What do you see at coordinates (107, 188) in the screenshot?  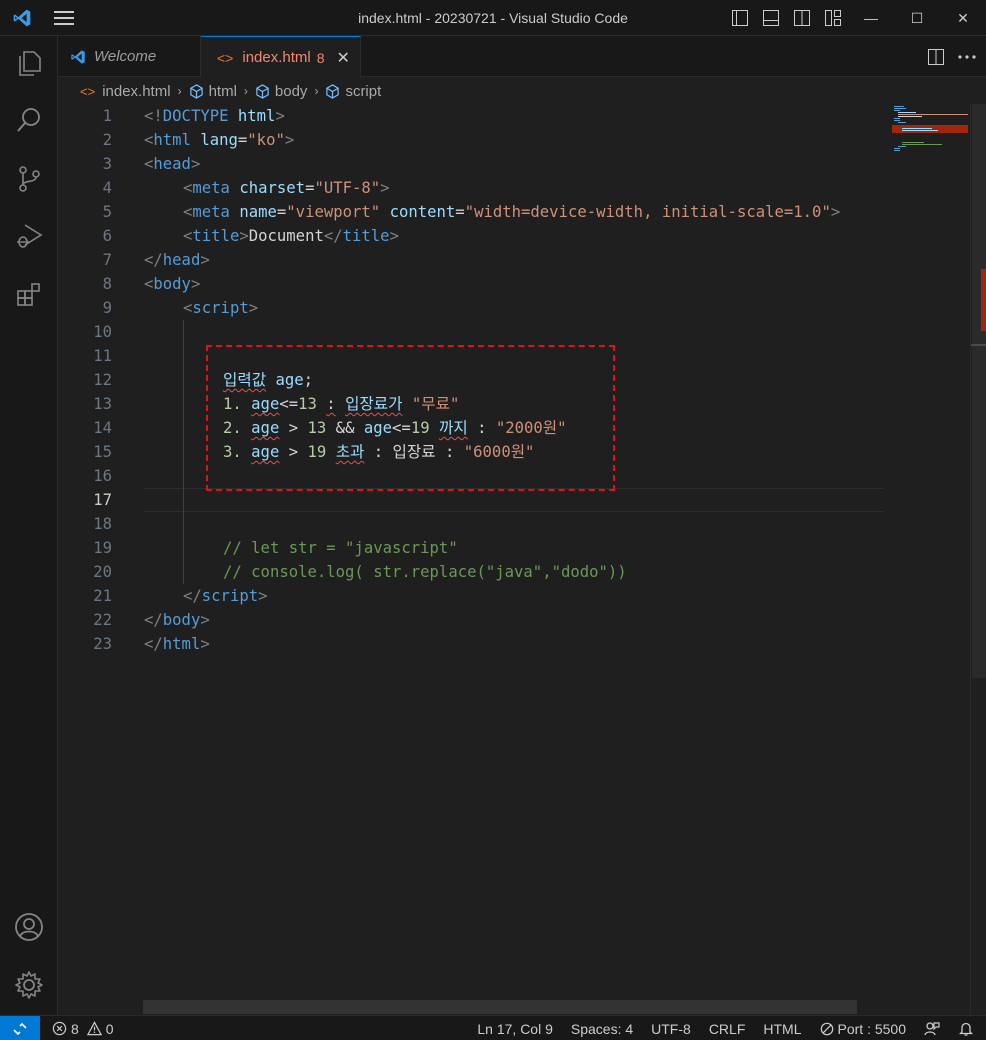 I see `line-number: 4` at bounding box center [107, 188].